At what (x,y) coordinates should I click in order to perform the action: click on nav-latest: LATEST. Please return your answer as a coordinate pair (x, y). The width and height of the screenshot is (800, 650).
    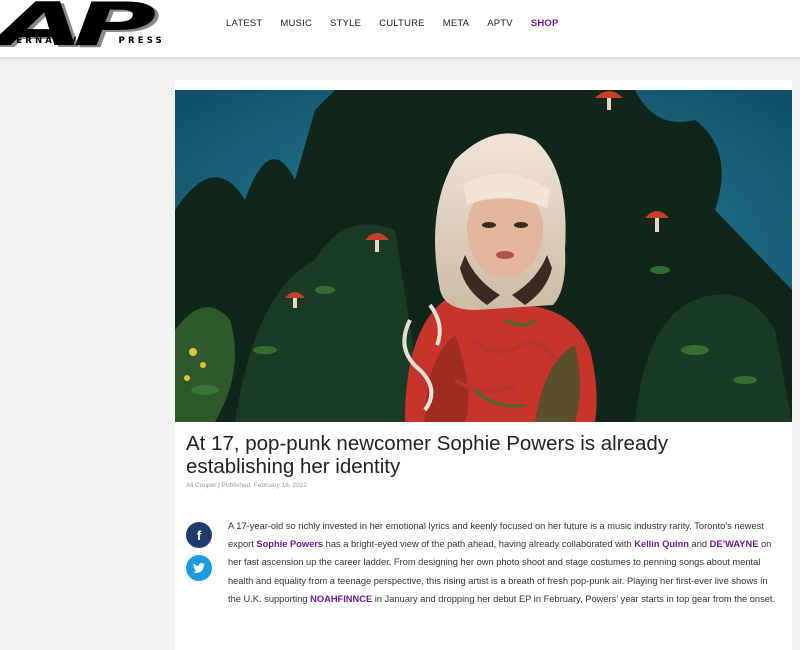
    Looking at the image, I should click on (244, 23).